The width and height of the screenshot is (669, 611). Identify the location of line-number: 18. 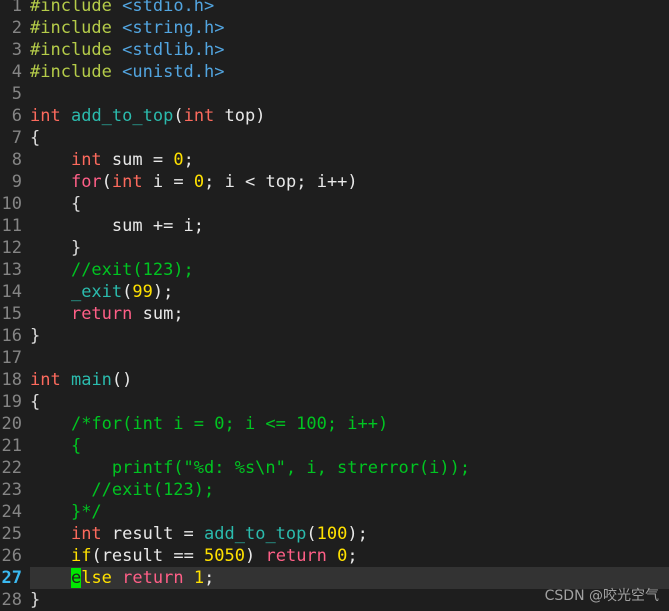
(11, 380).